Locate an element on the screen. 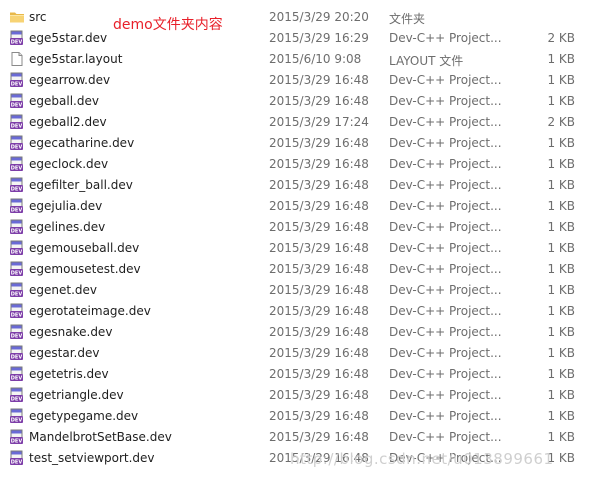 Image resolution: width=609 pixels, height=479 pixels. file-name: egemouseball.dev is located at coordinates (84, 248).